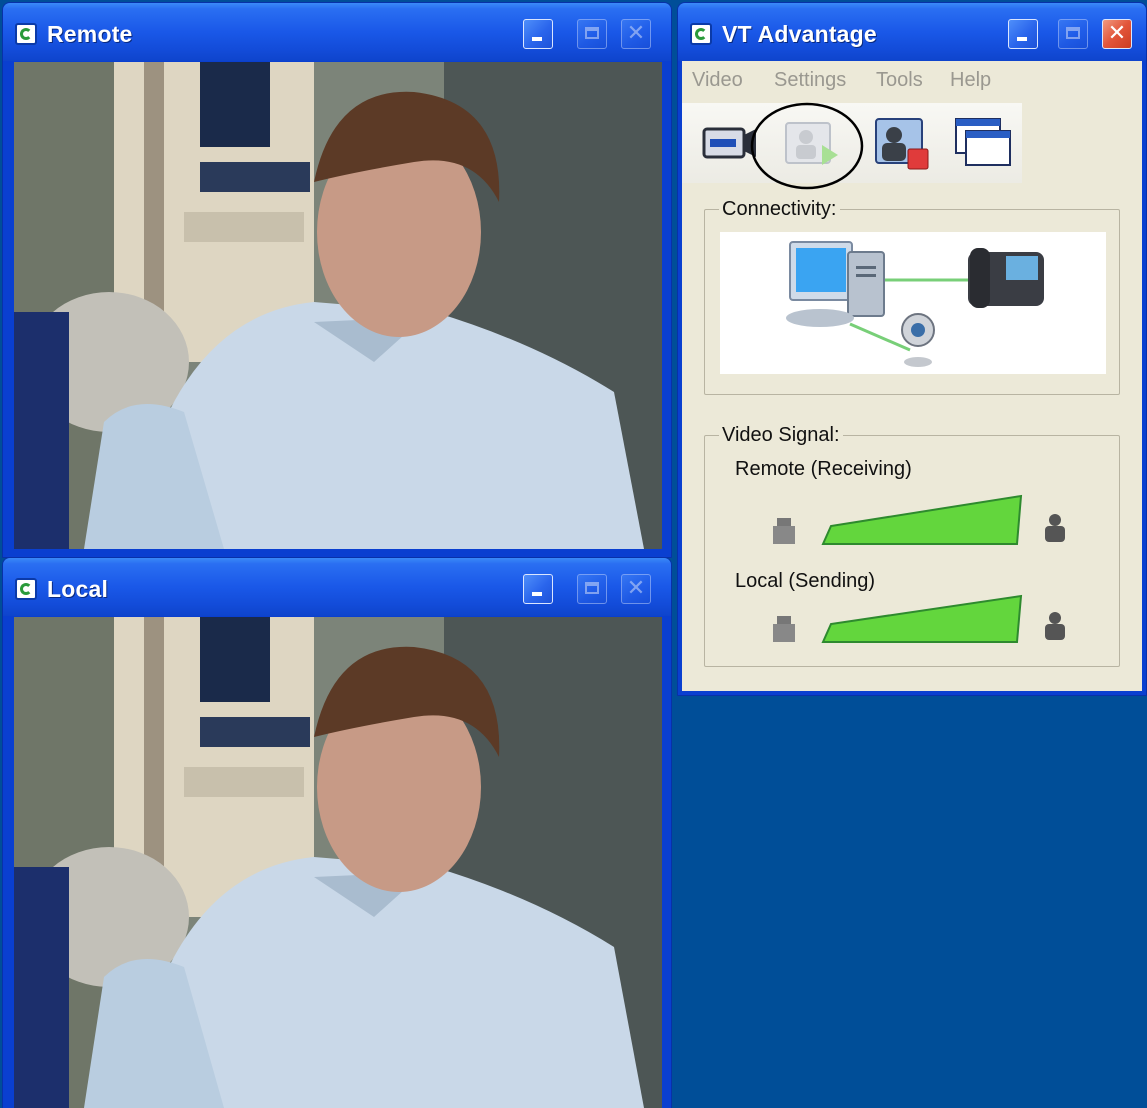  I want to click on webcam-icon, so click(918, 340).